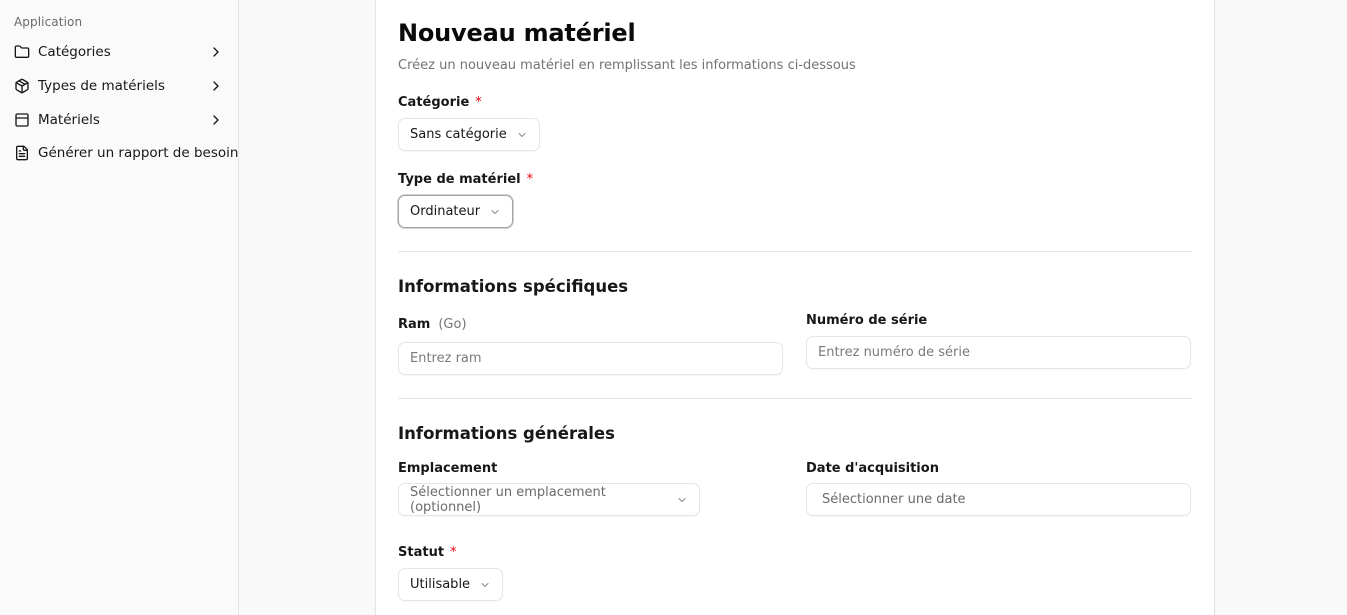  I want to click on categorie-select: Sans catégorie, so click(469, 134).